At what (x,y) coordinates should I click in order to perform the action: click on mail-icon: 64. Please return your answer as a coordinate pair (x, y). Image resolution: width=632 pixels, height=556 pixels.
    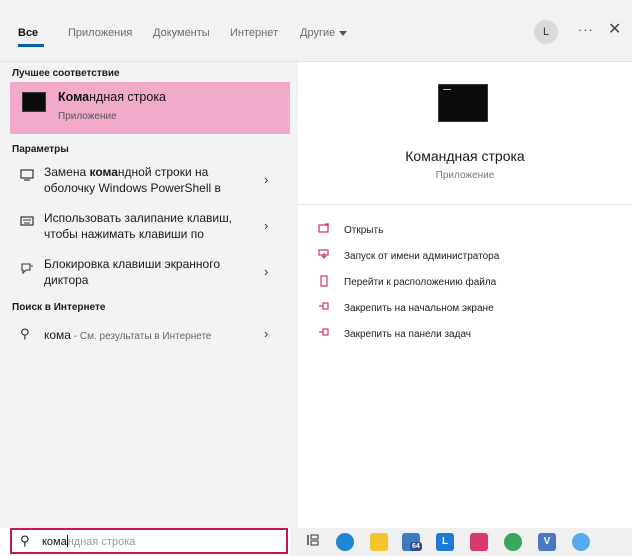
    Looking at the image, I should click on (412, 542).